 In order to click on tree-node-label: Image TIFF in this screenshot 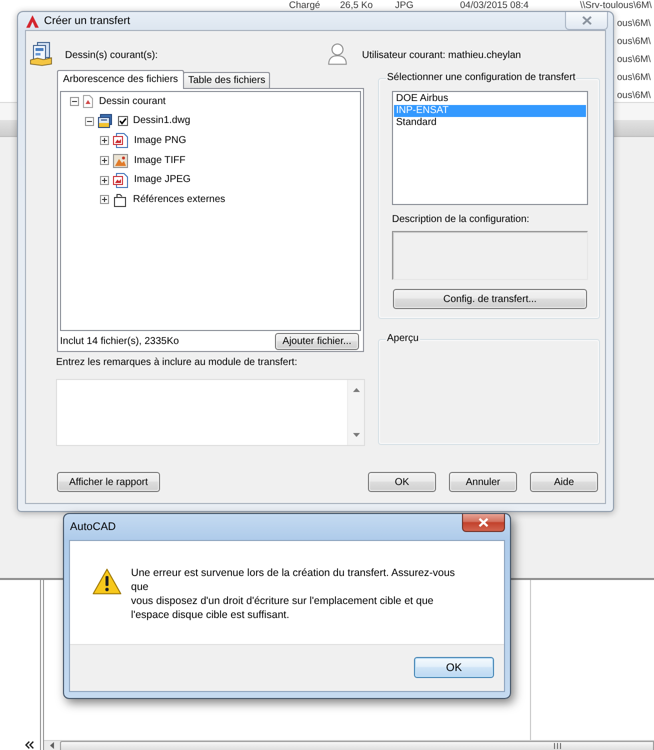, I will do `click(160, 160)`.